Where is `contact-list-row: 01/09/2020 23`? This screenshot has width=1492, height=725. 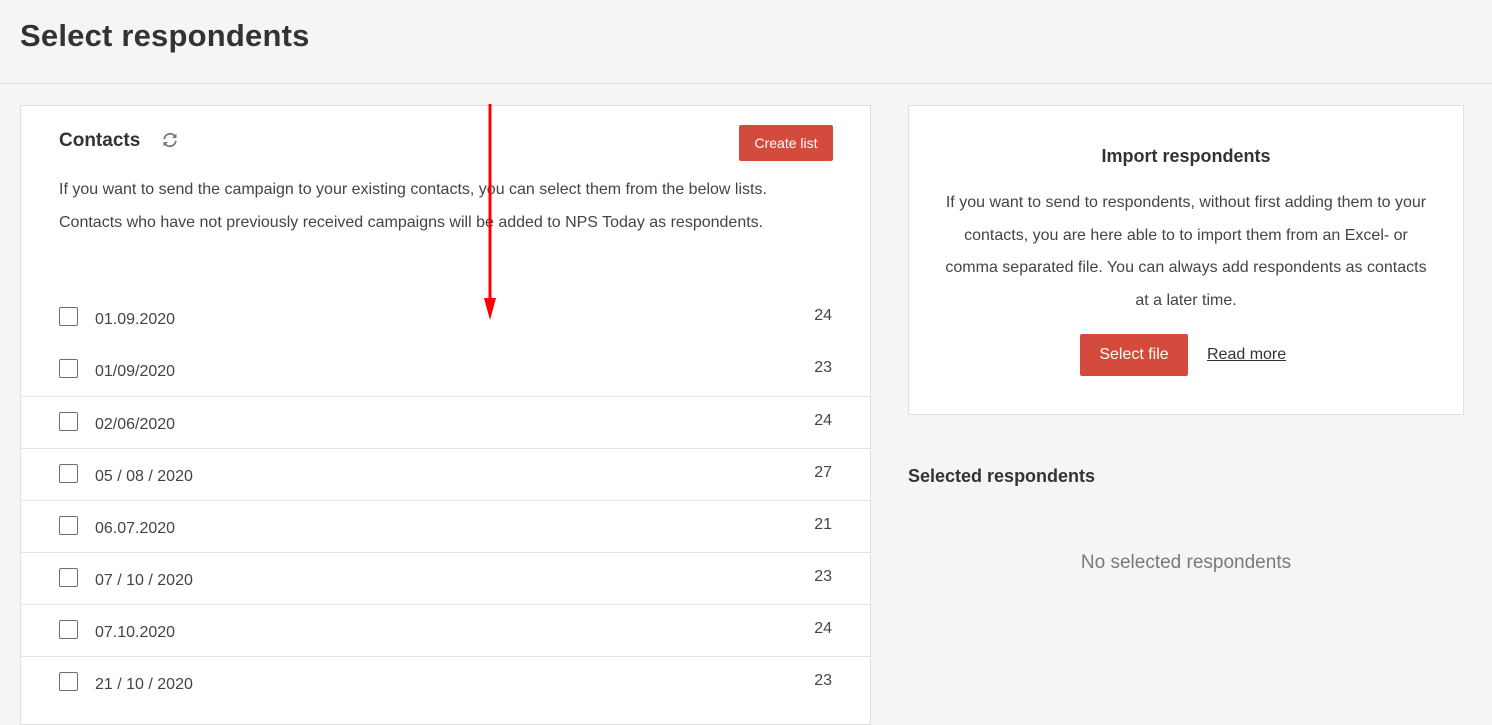 contact-list-row: 01/09/2020 23 is located at coordinates (445, 370).